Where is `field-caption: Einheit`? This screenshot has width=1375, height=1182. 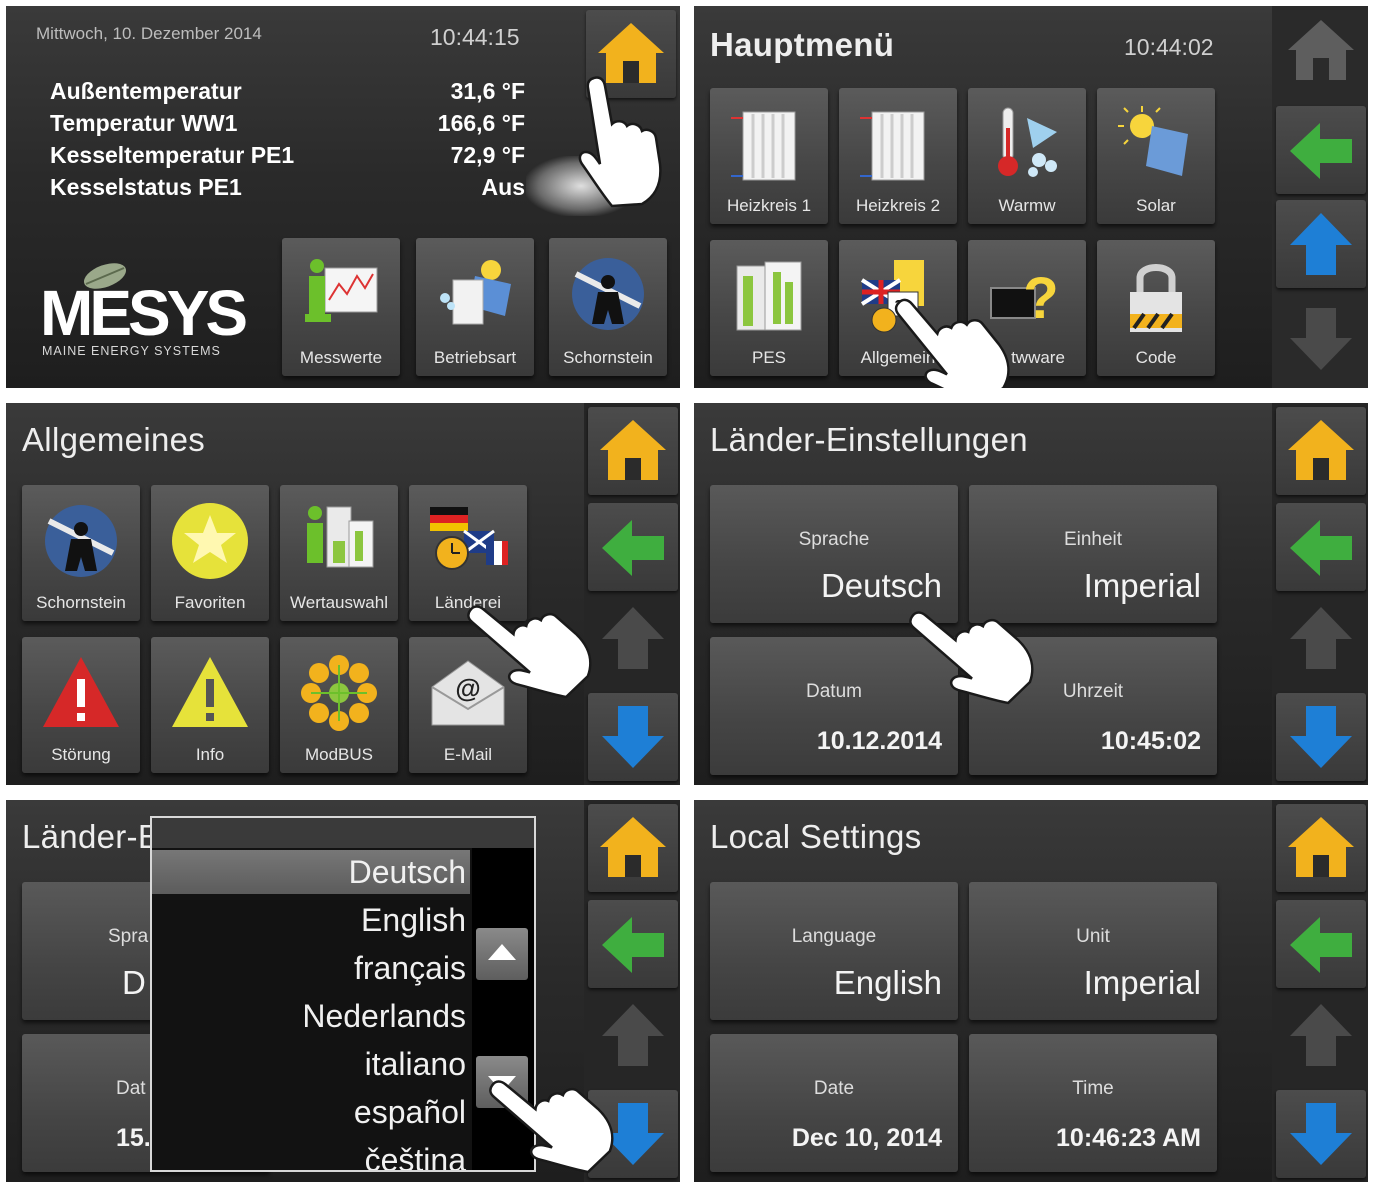 field-caption: Einheit is located at coordinates (1093, 539).